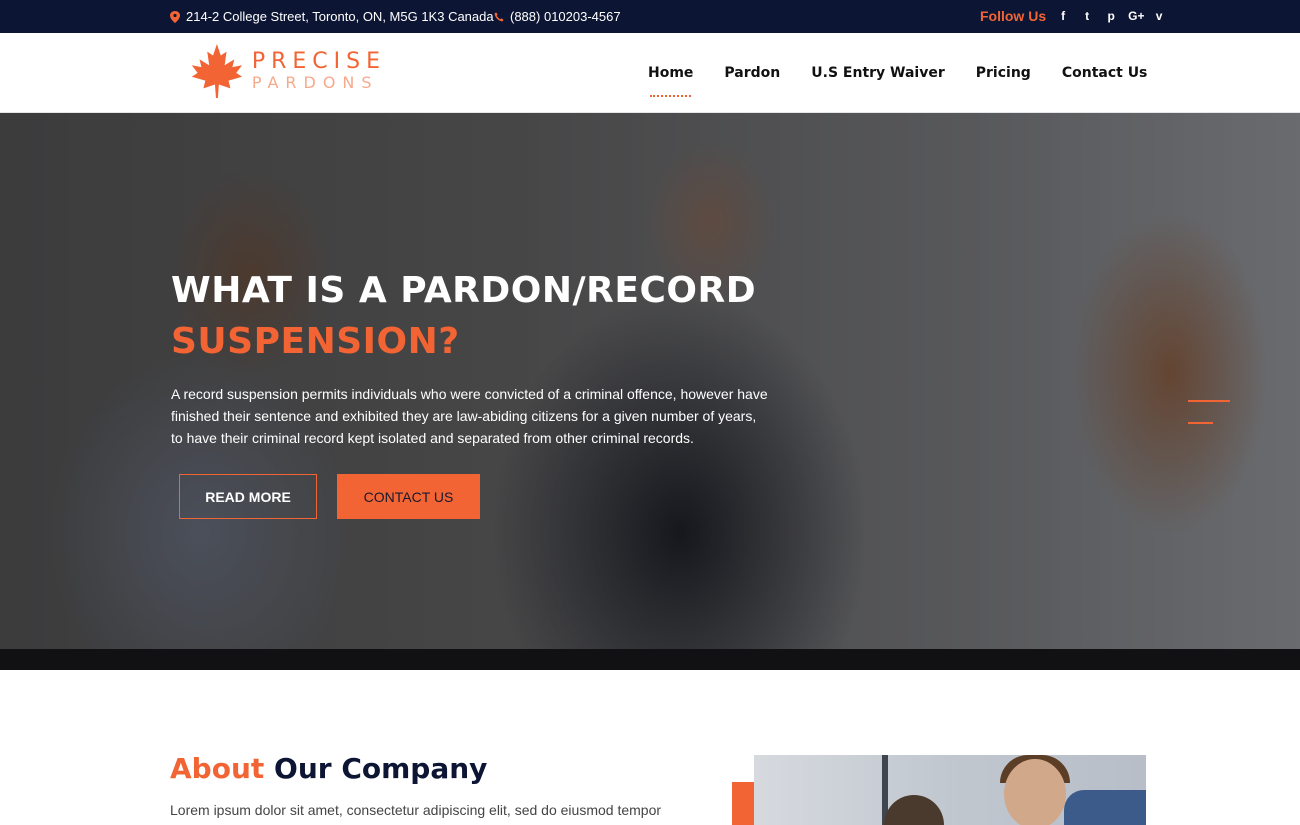 This screenshot has height=825, width=1300. What do you see at coordinates (1200, 423) in the screenshot?
I see `slider-indicator` at bounding box center [1200, 423].